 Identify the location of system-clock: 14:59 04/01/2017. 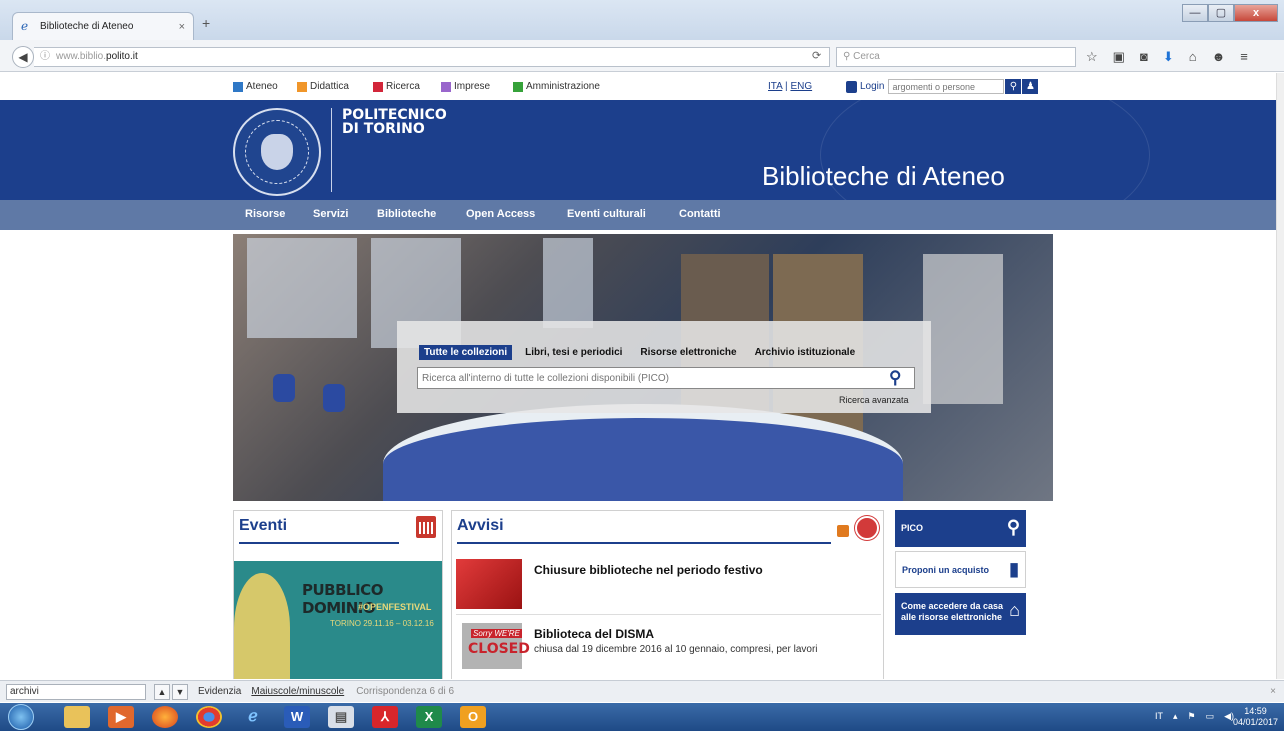
(1255, 717).